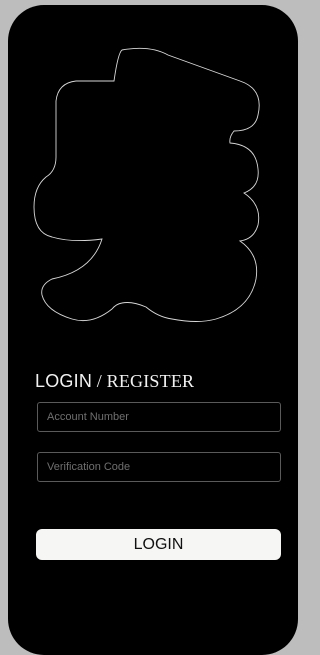  I want to click on page-title: LOGIN / REGISTER, so click(114, 381).